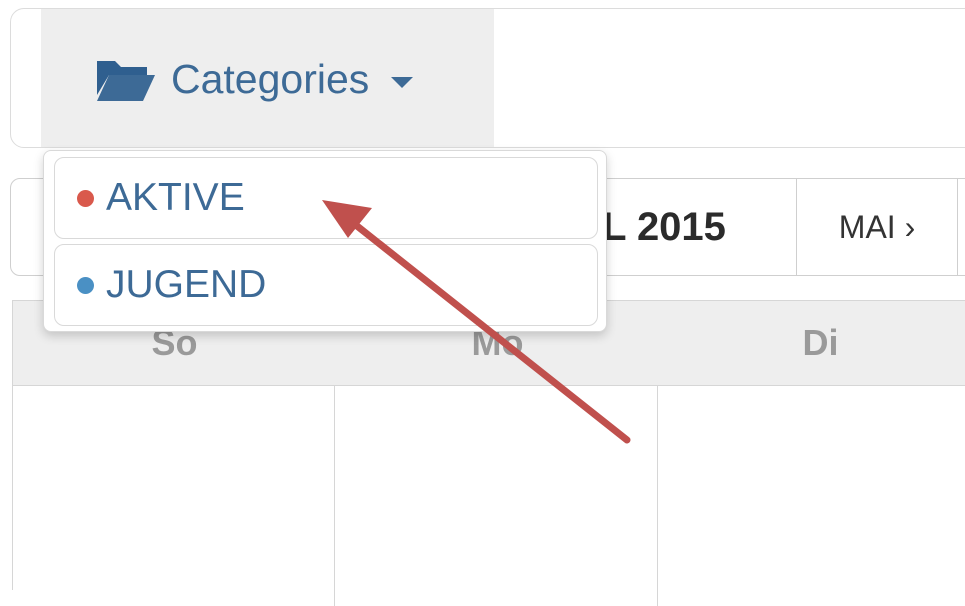 The width and height of the screenshot is (965, 606). I want to click on category-item-aktive: AKTIVE, so click(326, 198).